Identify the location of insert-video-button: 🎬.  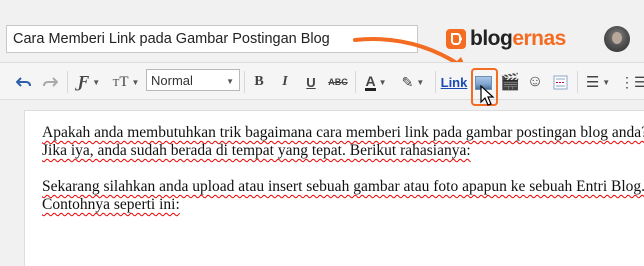
(510, 82).